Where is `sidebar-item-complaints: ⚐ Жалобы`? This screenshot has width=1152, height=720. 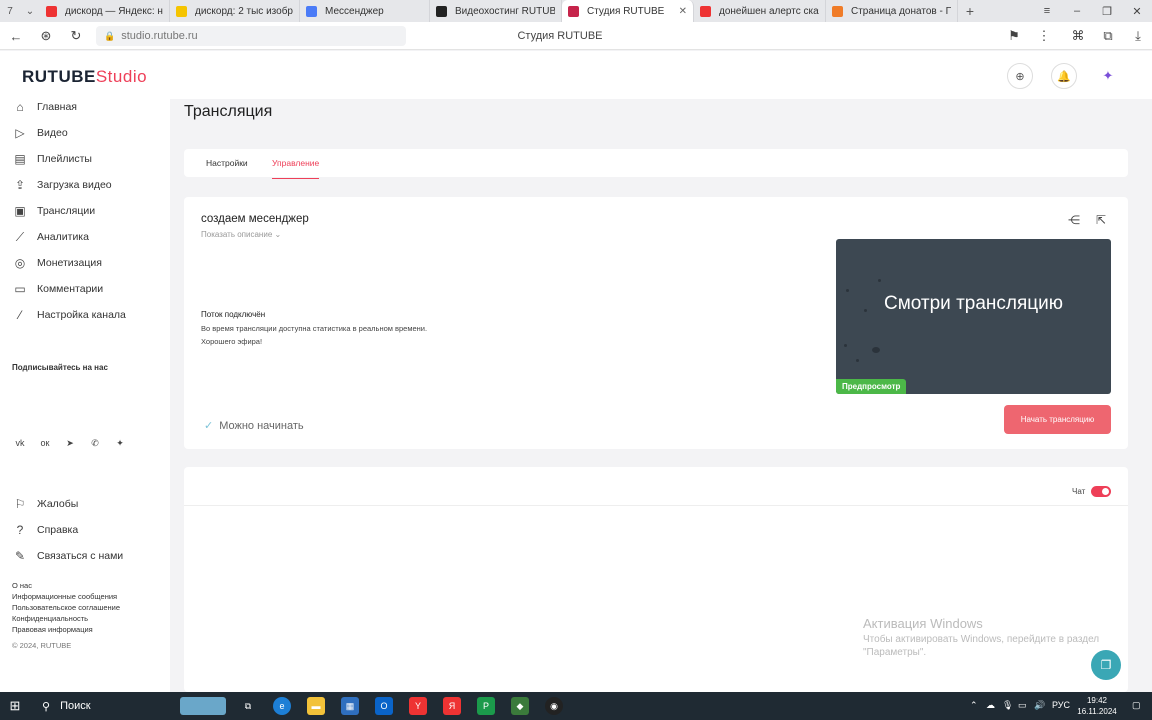
sidebar-item-complaints: ⚐ Жалобы is located at coordinates (45, 504).